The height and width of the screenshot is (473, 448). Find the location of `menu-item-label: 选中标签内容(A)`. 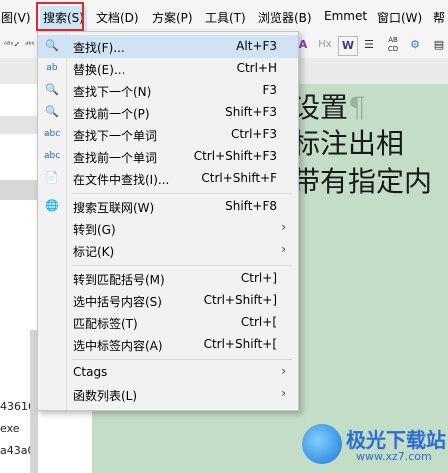

menu-item-label: 选中标签内容(A) is located at coordinates (118, 346).